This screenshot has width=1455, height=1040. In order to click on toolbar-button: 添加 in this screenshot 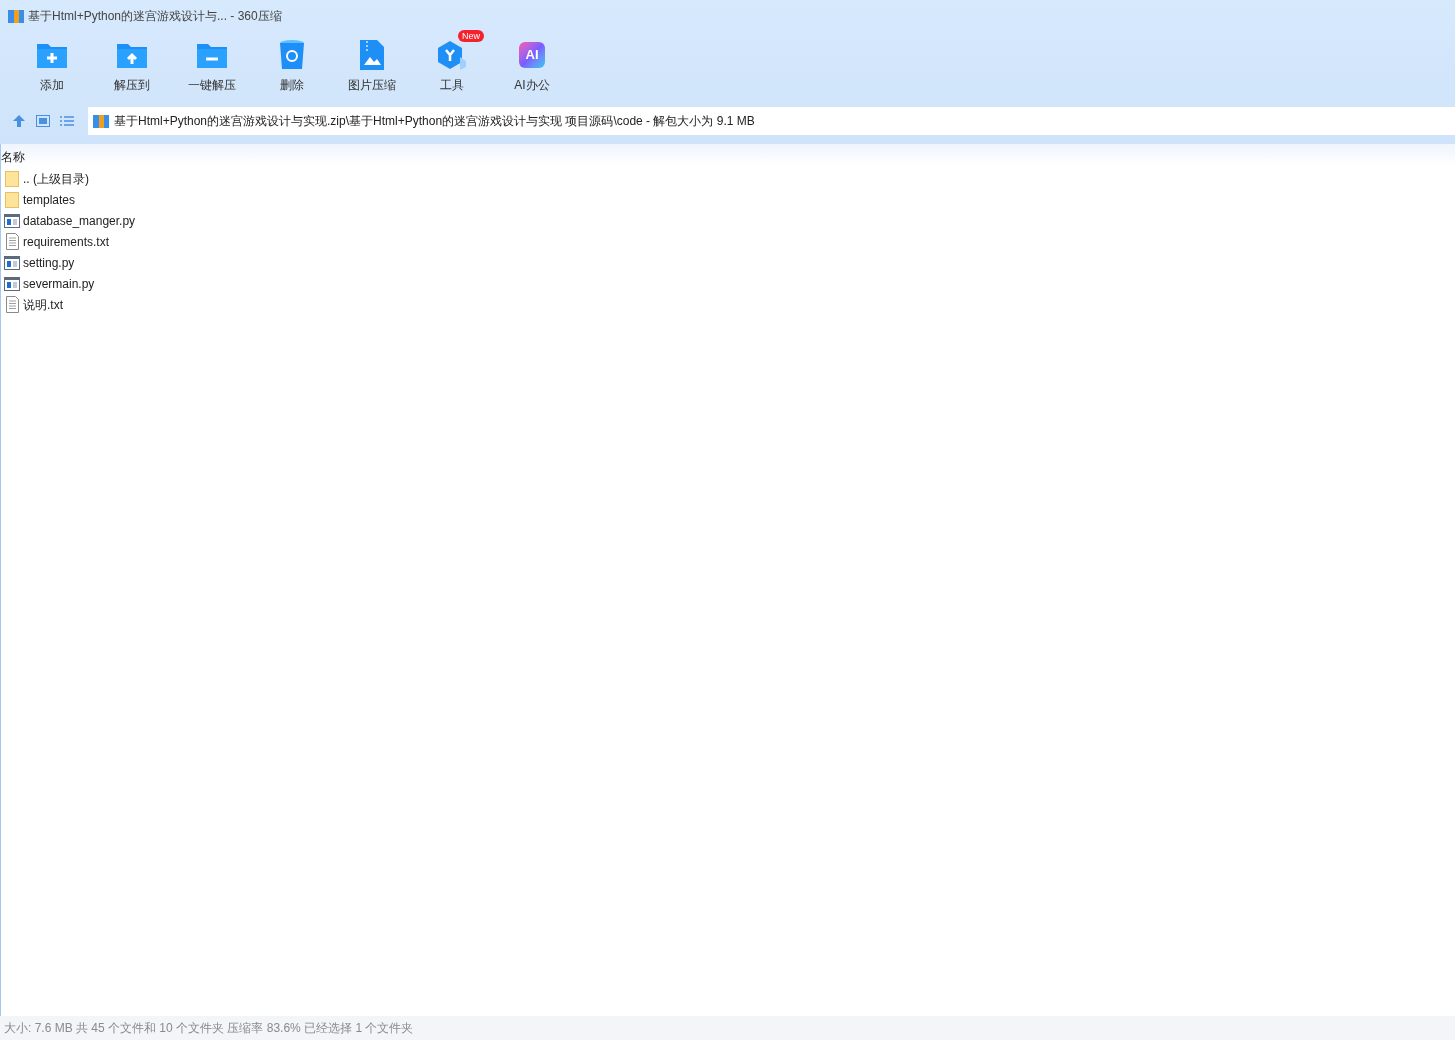, I will do `click(52, 64)`.